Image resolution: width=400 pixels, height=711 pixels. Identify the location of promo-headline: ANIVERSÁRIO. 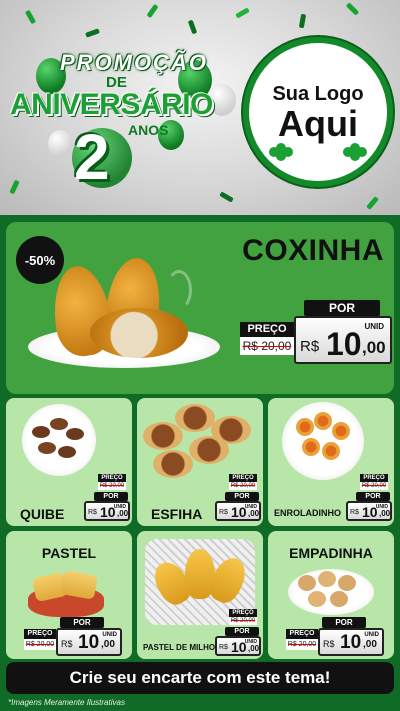
(111, 104).